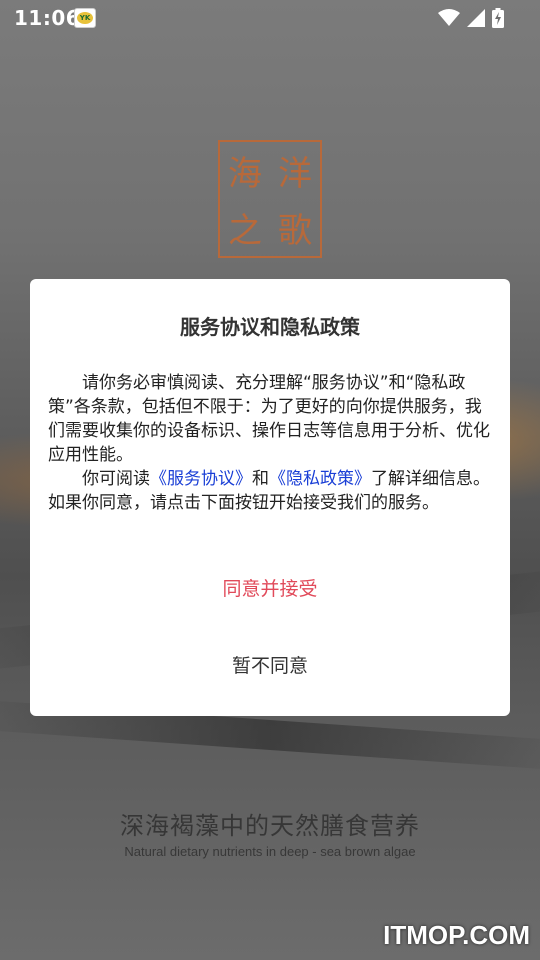 This screenshot has height=960, width=540. What do you see at coordinates (201, 479) in the screenshot?
I see `service-agreement-link: 《服务协议》` at bounding box center [201, 479].